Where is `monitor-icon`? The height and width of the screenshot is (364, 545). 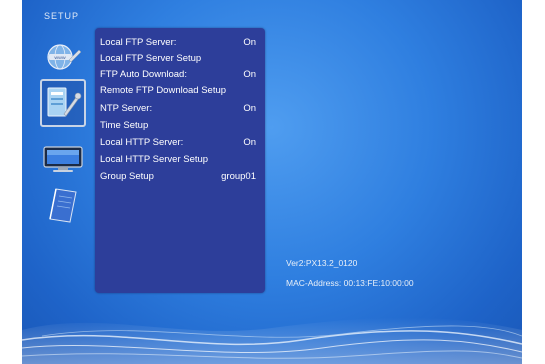
monitor-icon is located at coordinates (63, 159).